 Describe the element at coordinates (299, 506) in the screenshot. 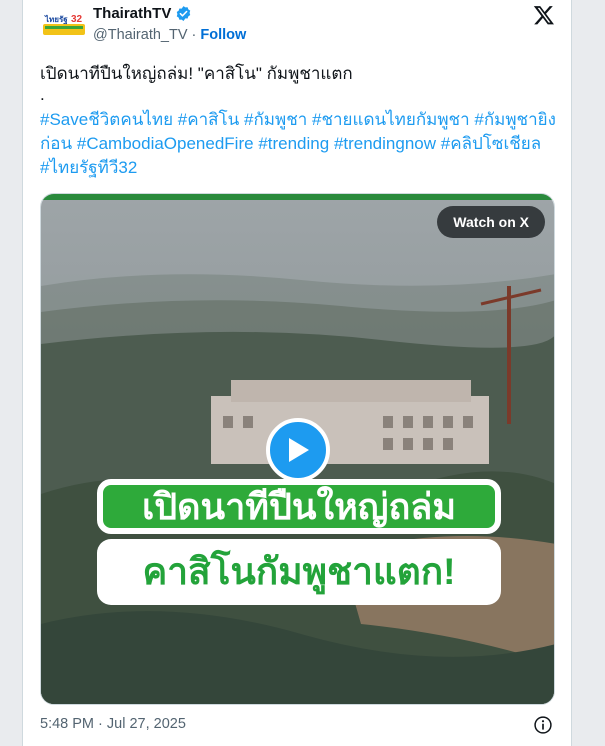

I see `video-caption-line1: เปิดนาทีปืนใหญ่ถล่ม` at that location.